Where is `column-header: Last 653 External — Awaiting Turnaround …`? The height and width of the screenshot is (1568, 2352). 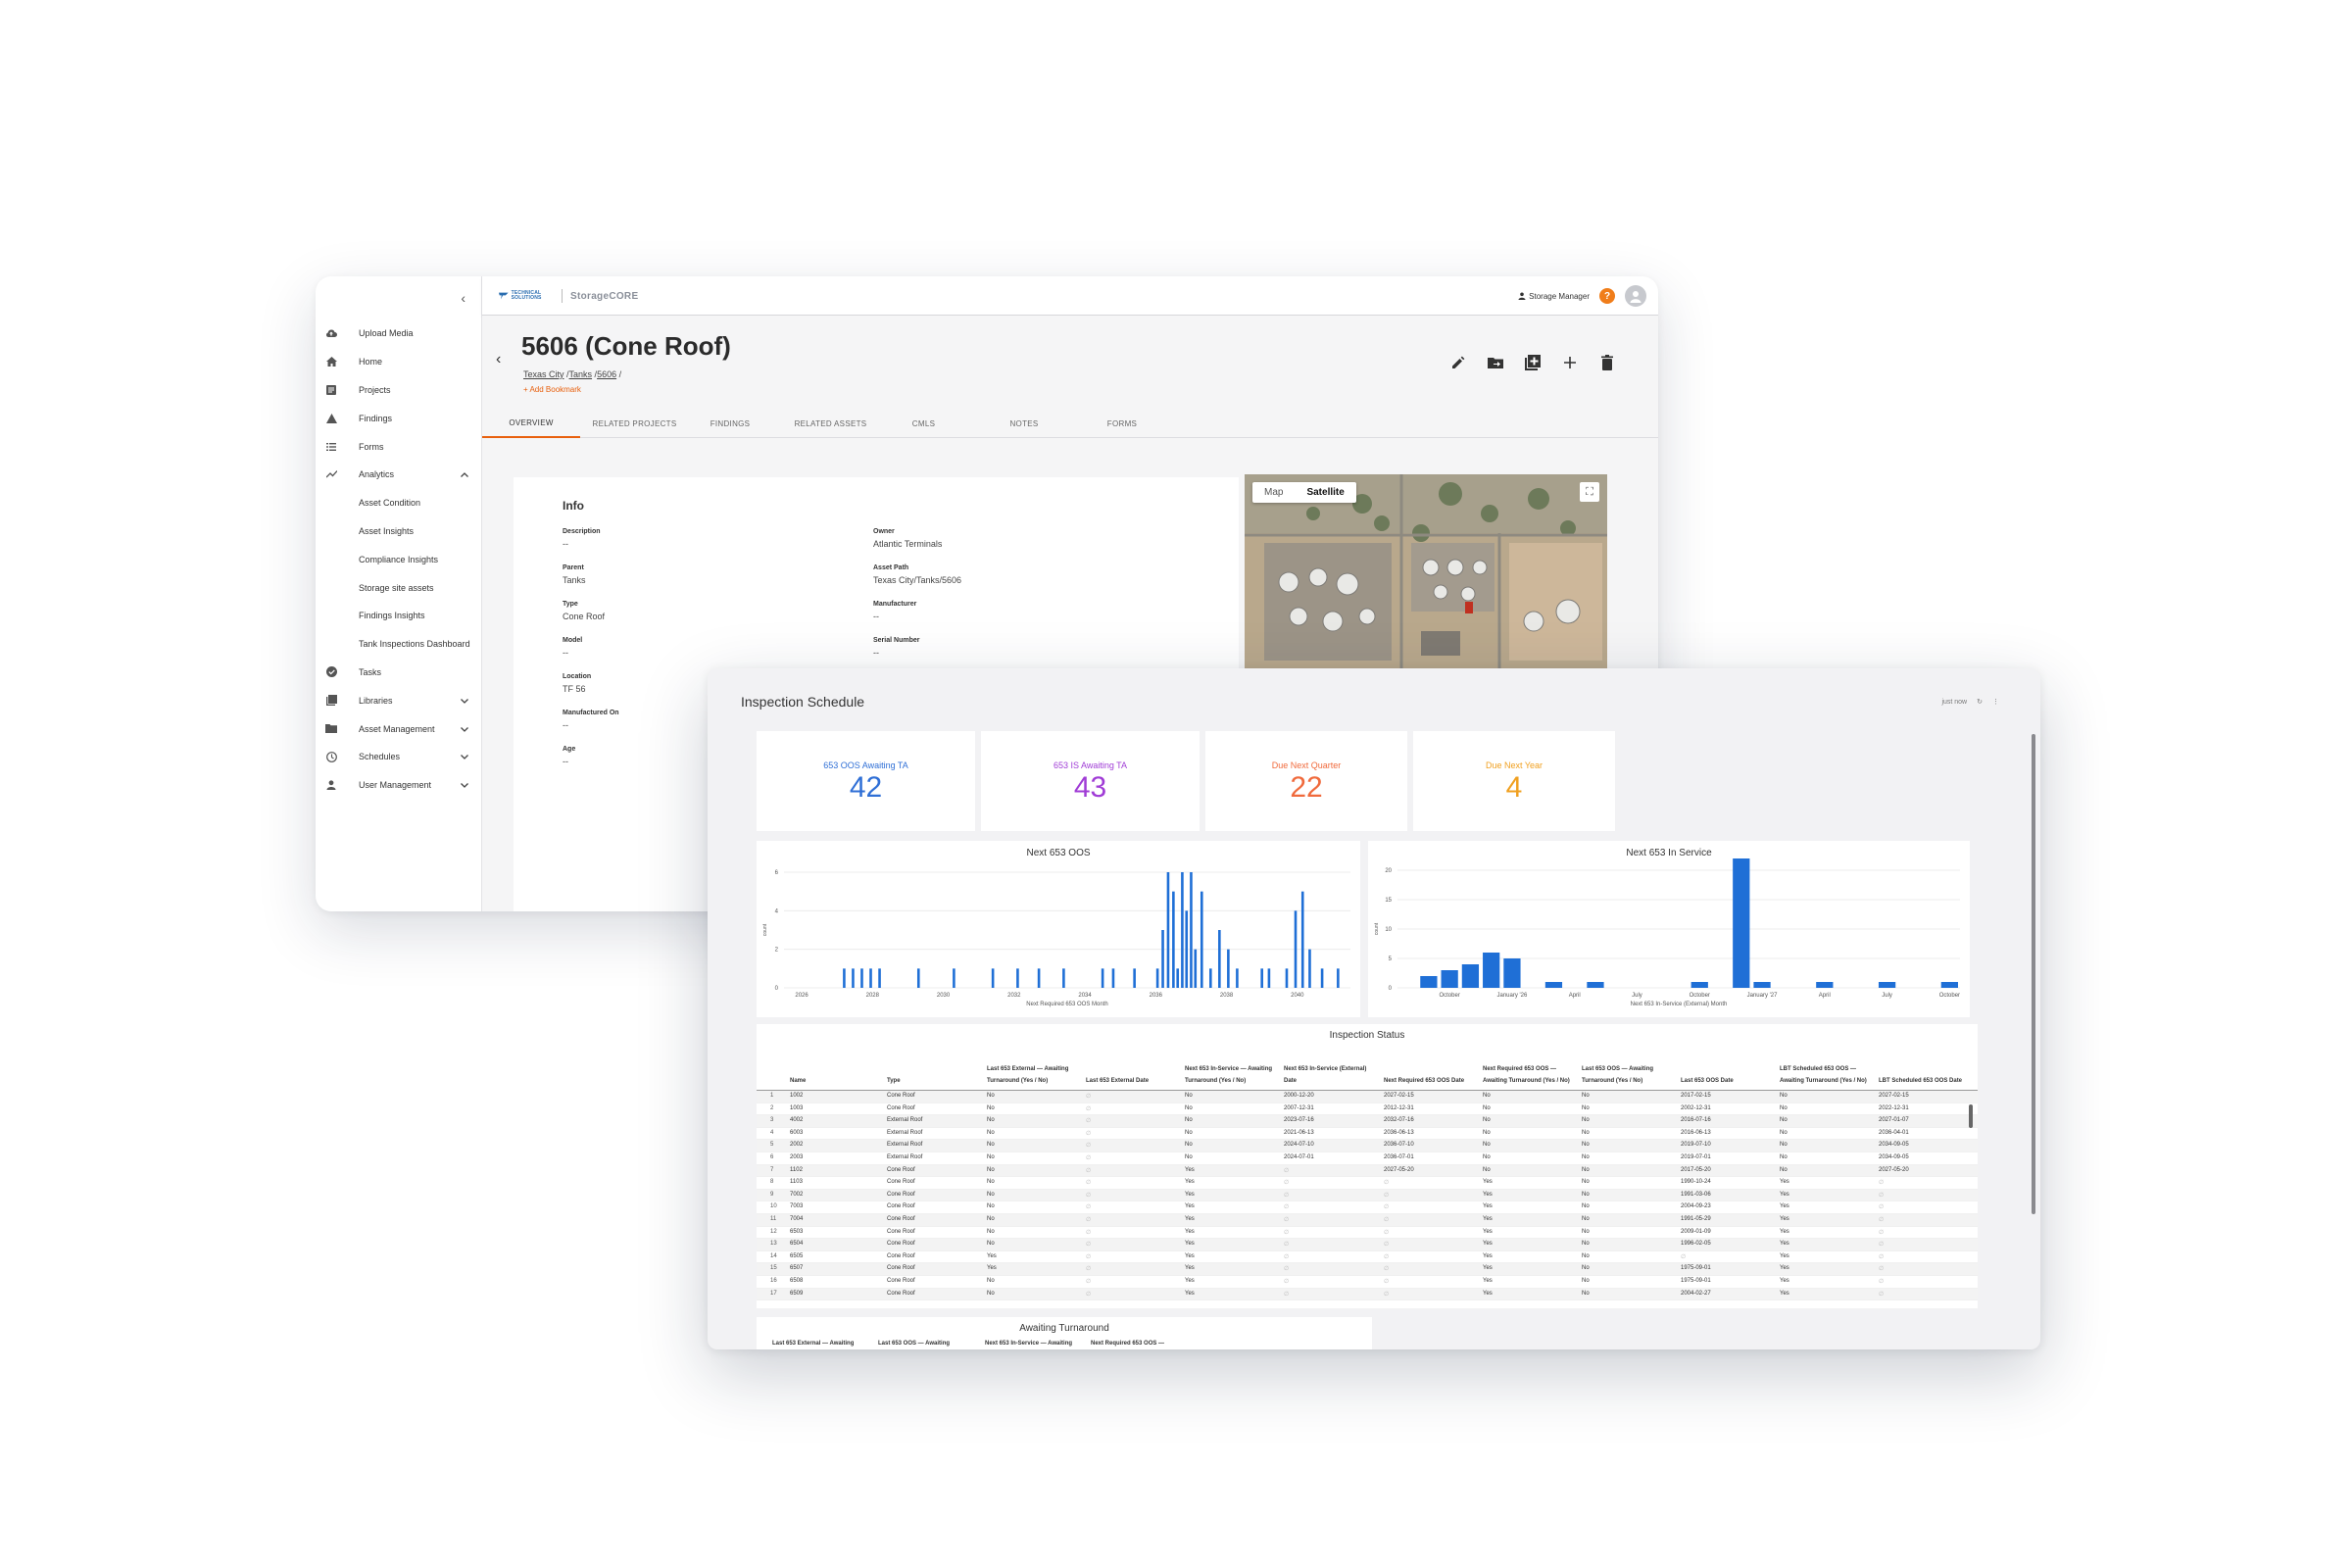
column-header: Last 653 External — Awaiting Turnaround … is located at coordinates (1035, 1075).